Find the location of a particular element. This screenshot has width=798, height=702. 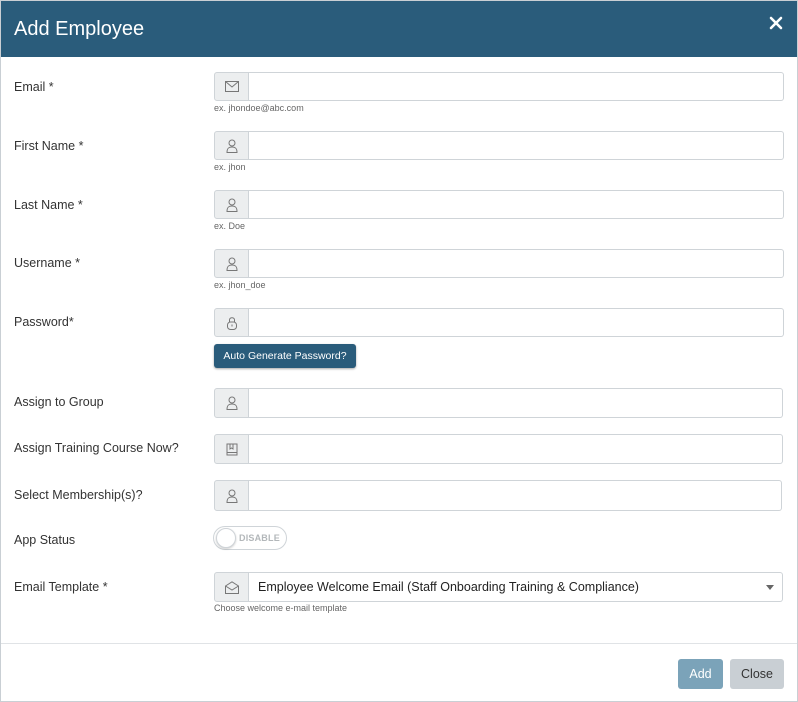

envelope-icon is located at coordinates (231, 86).